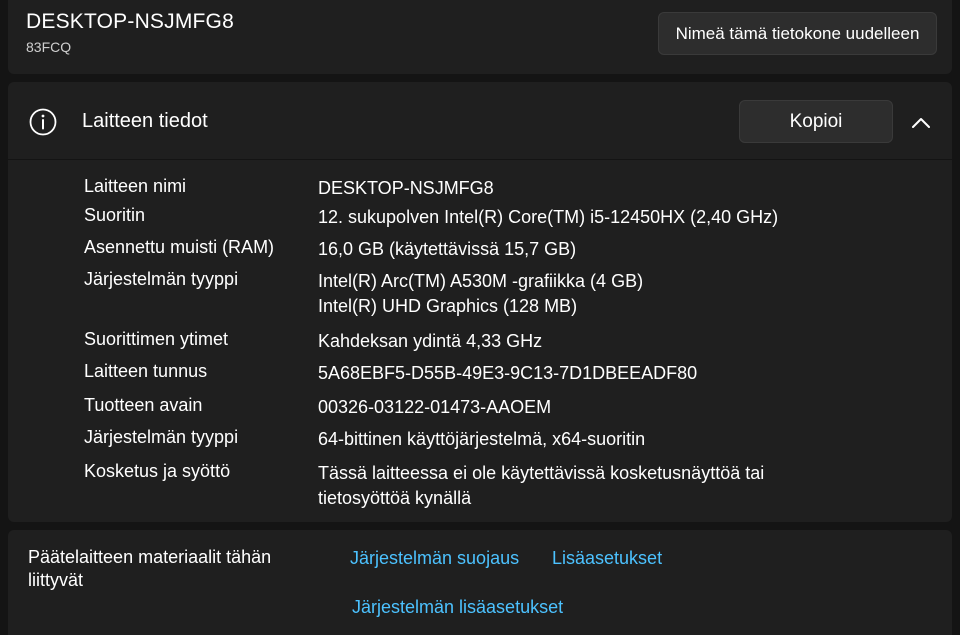 The height and width of the screenshot is (635, 960). I want to click on rename-pc-button: Nimeä tämä tietokone uudelleen, so click(797, 33).